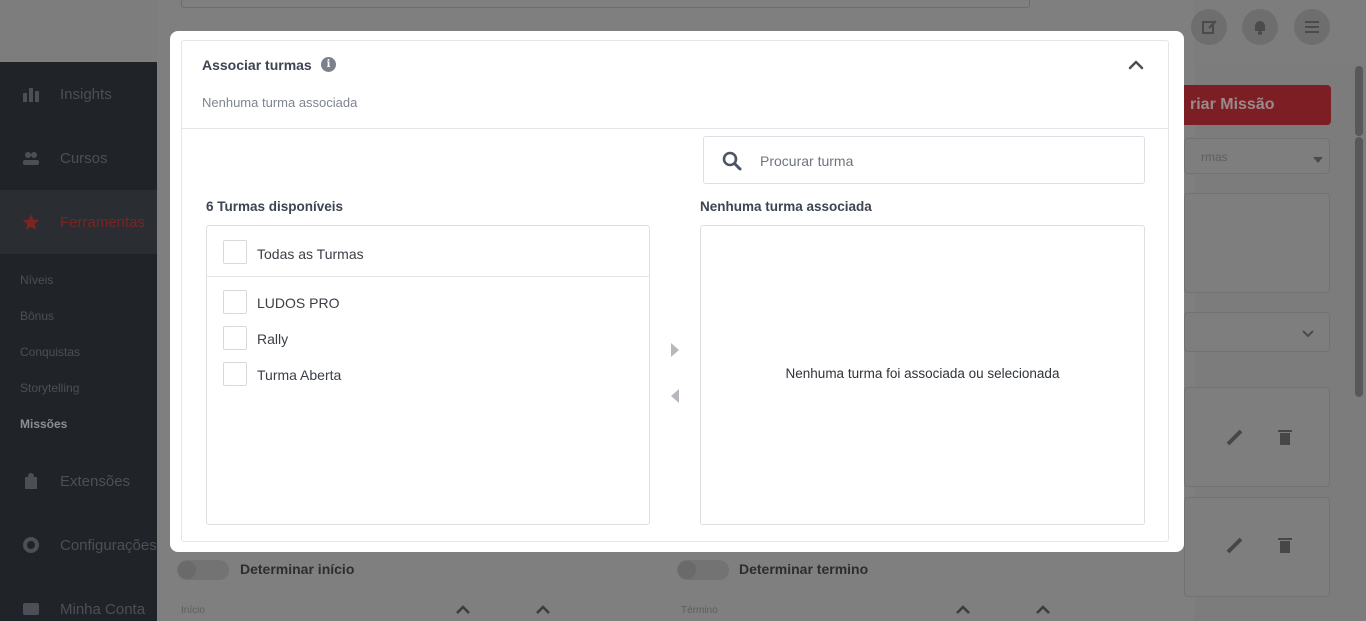 This screenshot has height=621, width=1366. I want to click on sidebar-item-label: Minha Conta, so click(103, 609).